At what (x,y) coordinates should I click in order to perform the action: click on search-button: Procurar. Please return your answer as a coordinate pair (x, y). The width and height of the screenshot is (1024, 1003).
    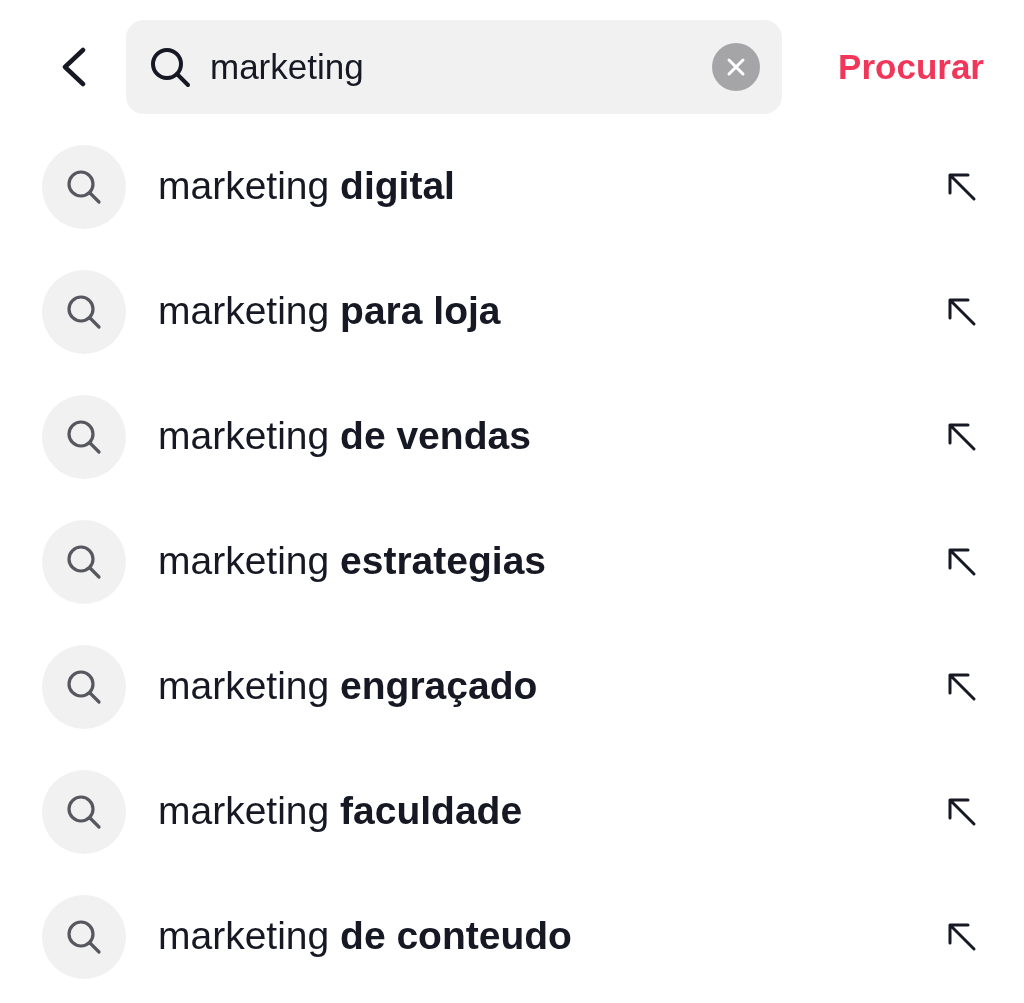
    Looking at the image, I should click on (911, 67).